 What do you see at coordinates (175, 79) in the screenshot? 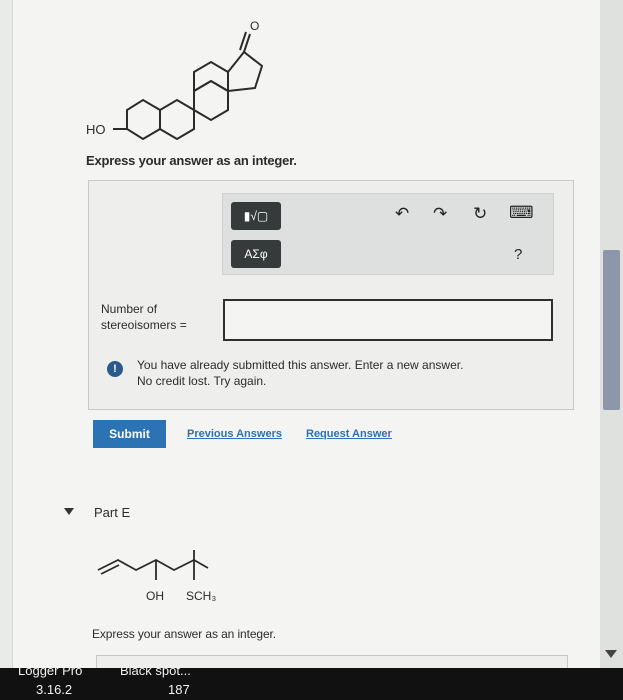
I see `steroid-structure: O HO` at bounding box center [175, 79].